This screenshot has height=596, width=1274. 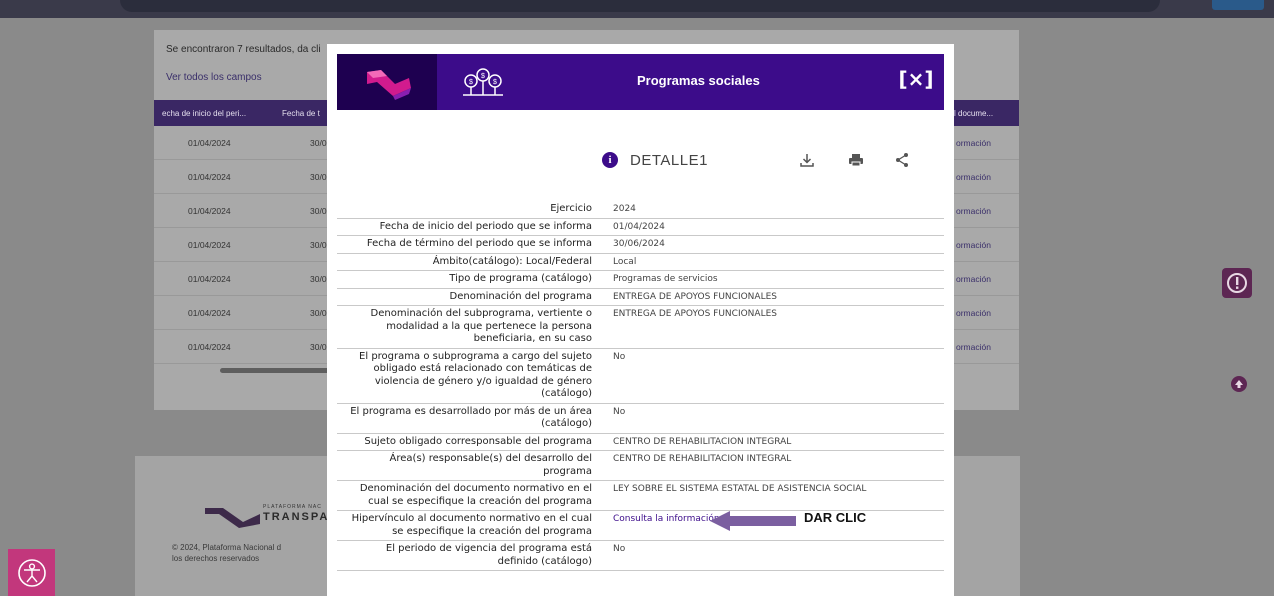 What do you see at coordinates (669, 160) in the screenshot?
I see `detail-title: DETALLE1` at bounding box center [669, 160].